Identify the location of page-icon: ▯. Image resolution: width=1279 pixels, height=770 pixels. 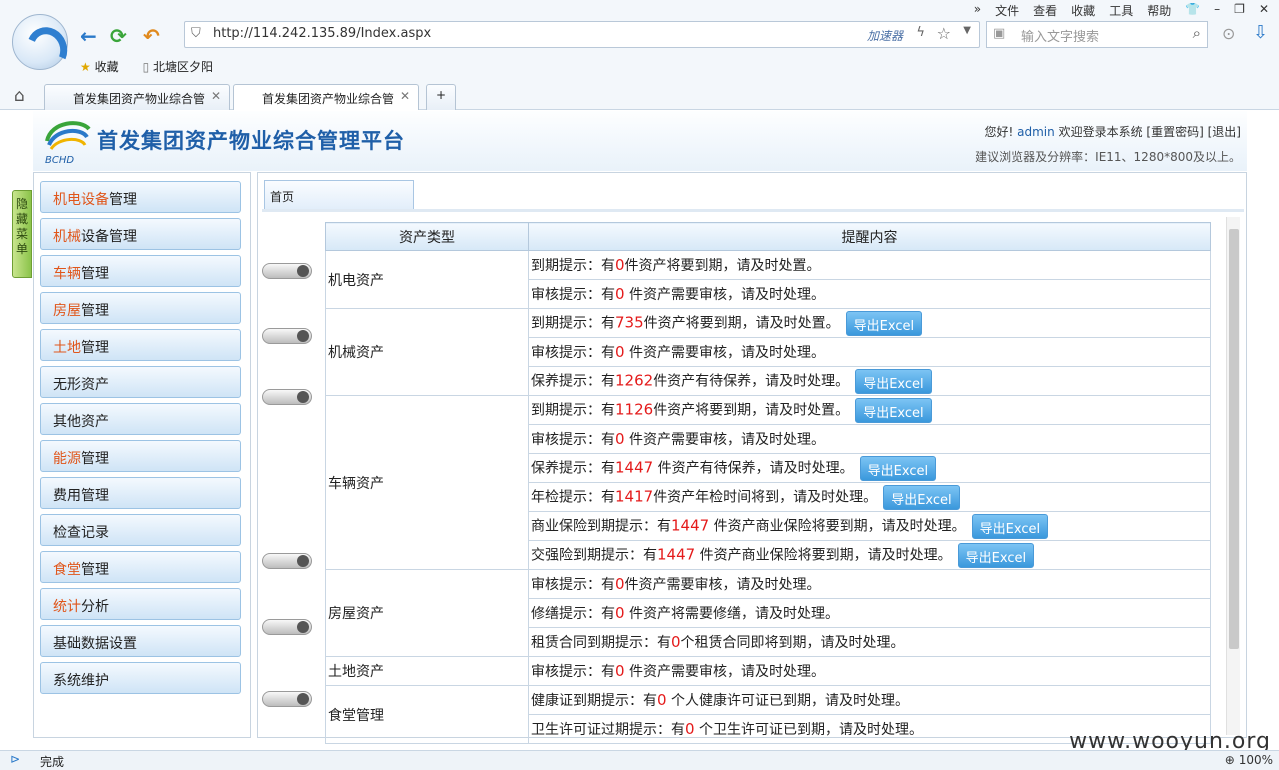
(146, 67).